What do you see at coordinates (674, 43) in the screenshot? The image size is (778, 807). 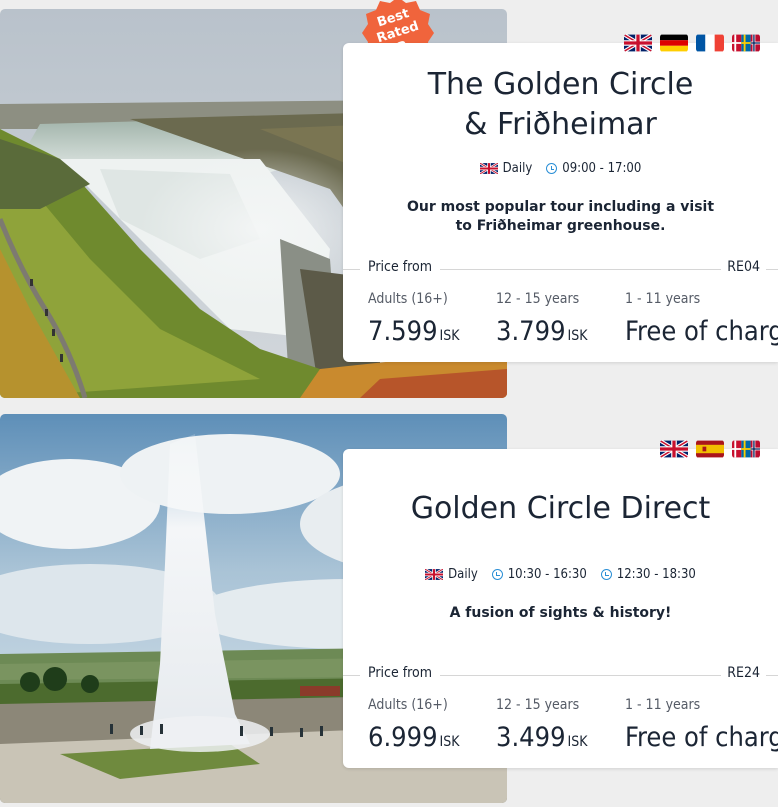 I see `flag-de-icon` at bounding box center [674, 43].